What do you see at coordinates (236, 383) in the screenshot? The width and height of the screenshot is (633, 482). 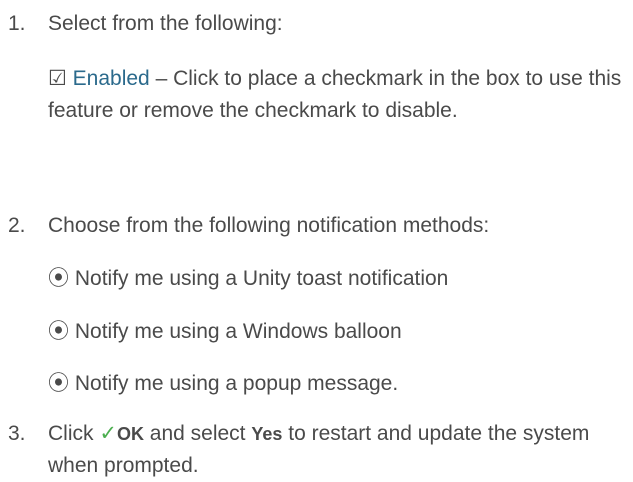 I see `notification-option-label: Notify me using a popup message.` at bounding box center [236, 383].